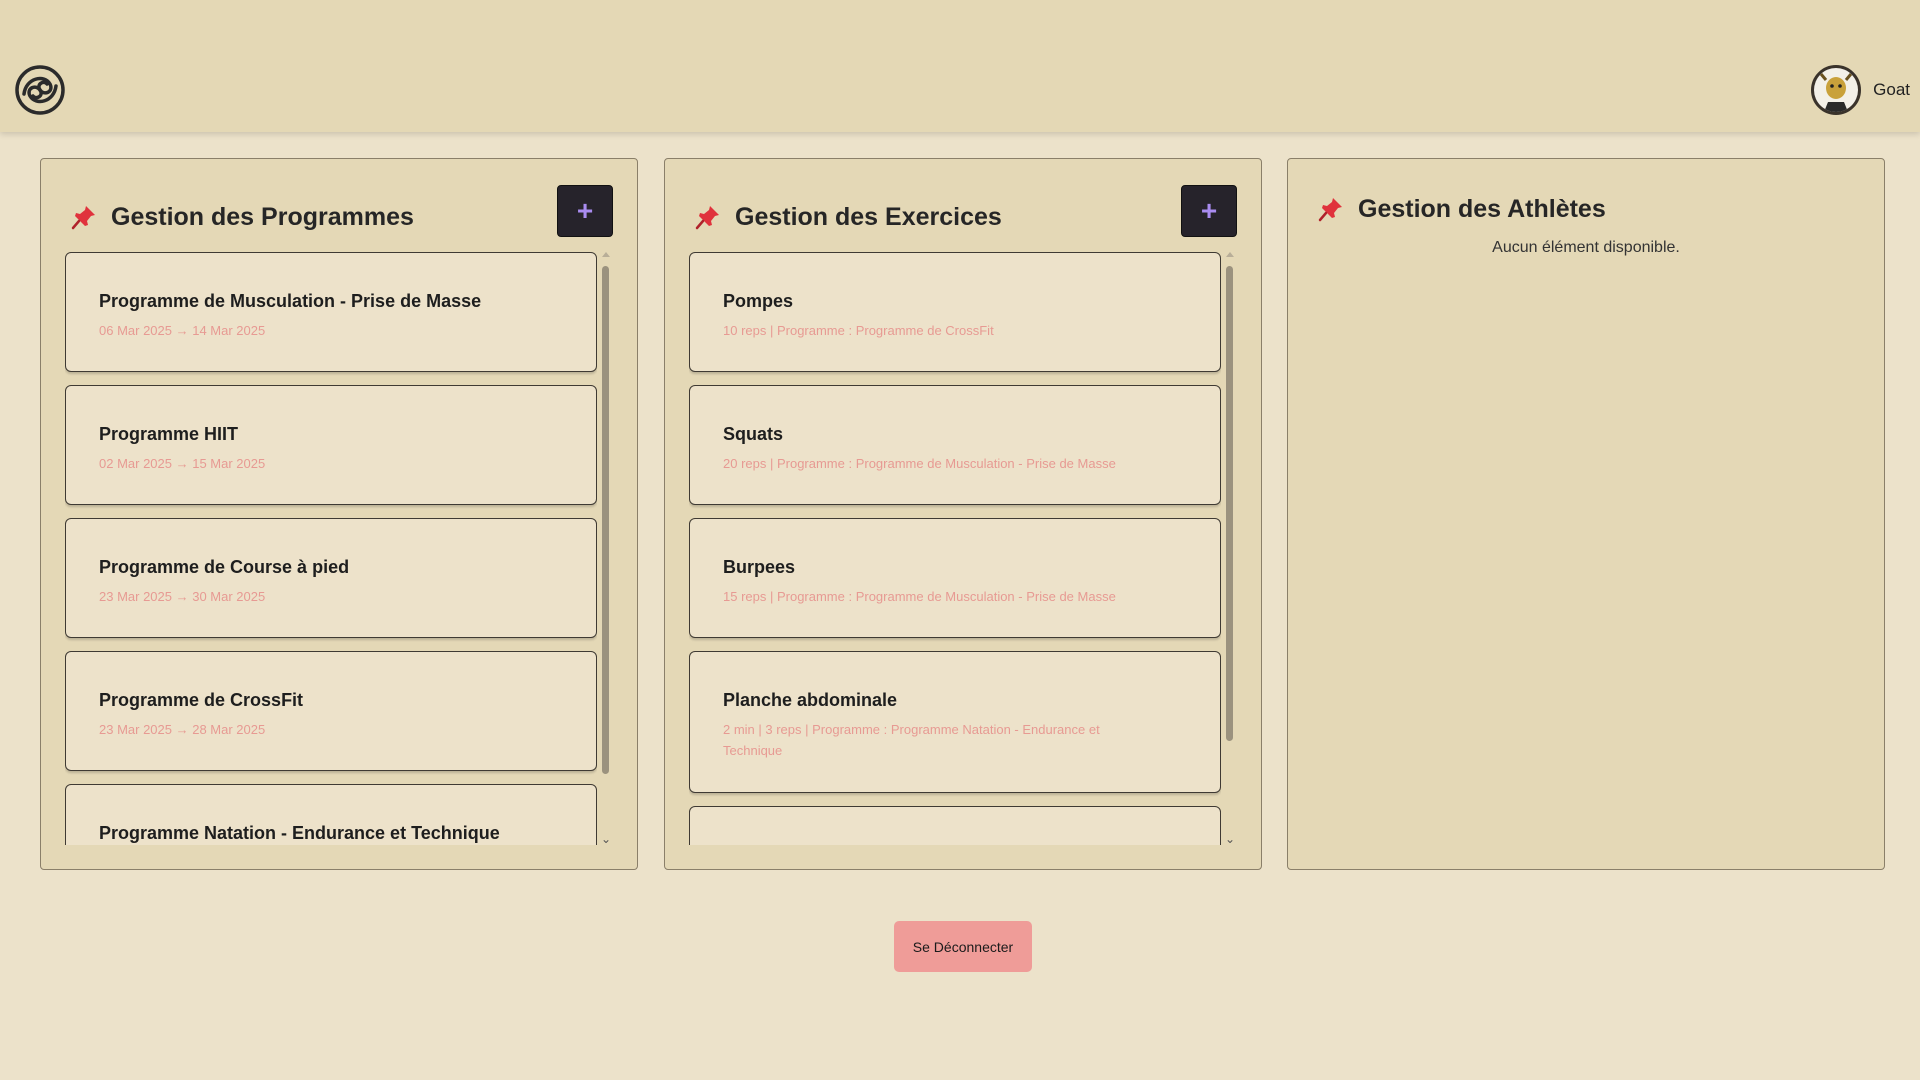  What do you see at coordinates (585, 211) in the screenshot?
I see `add-programme-button: +` at bounding box center [585, 211].